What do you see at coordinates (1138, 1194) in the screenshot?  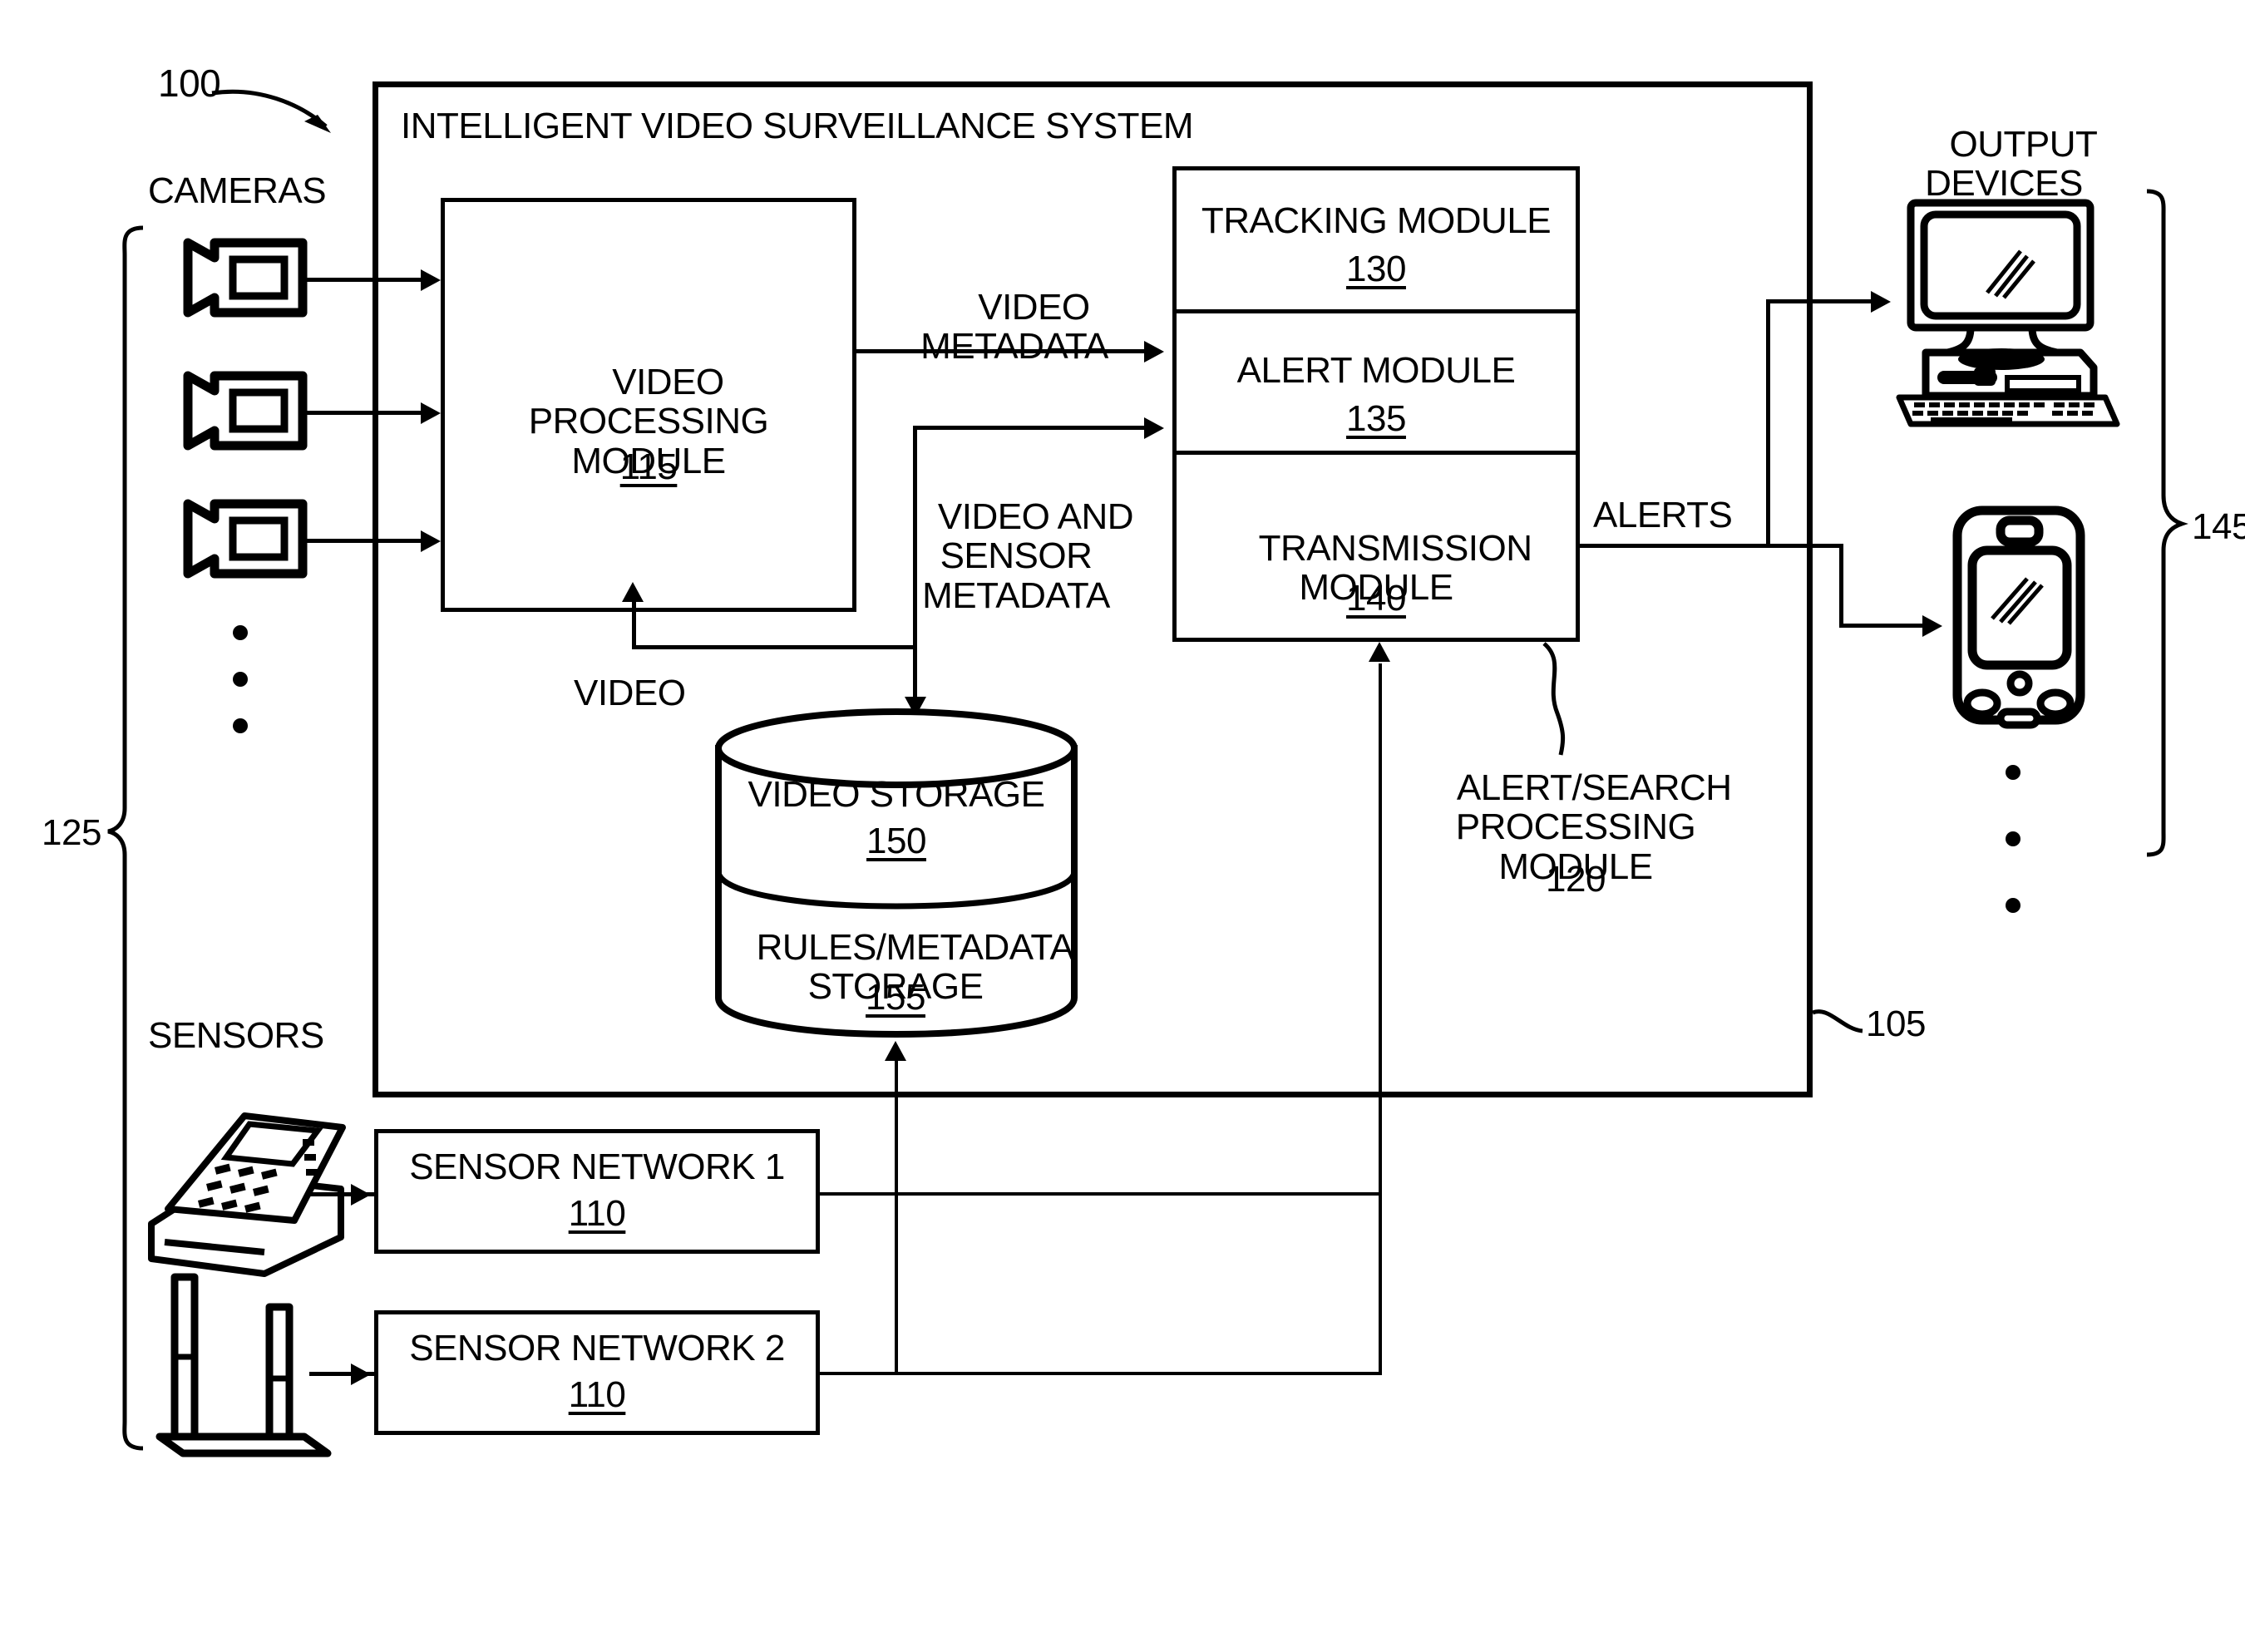 I see `sensor-net-1-to-transmission-line` at bounding box center [1138, 1194].